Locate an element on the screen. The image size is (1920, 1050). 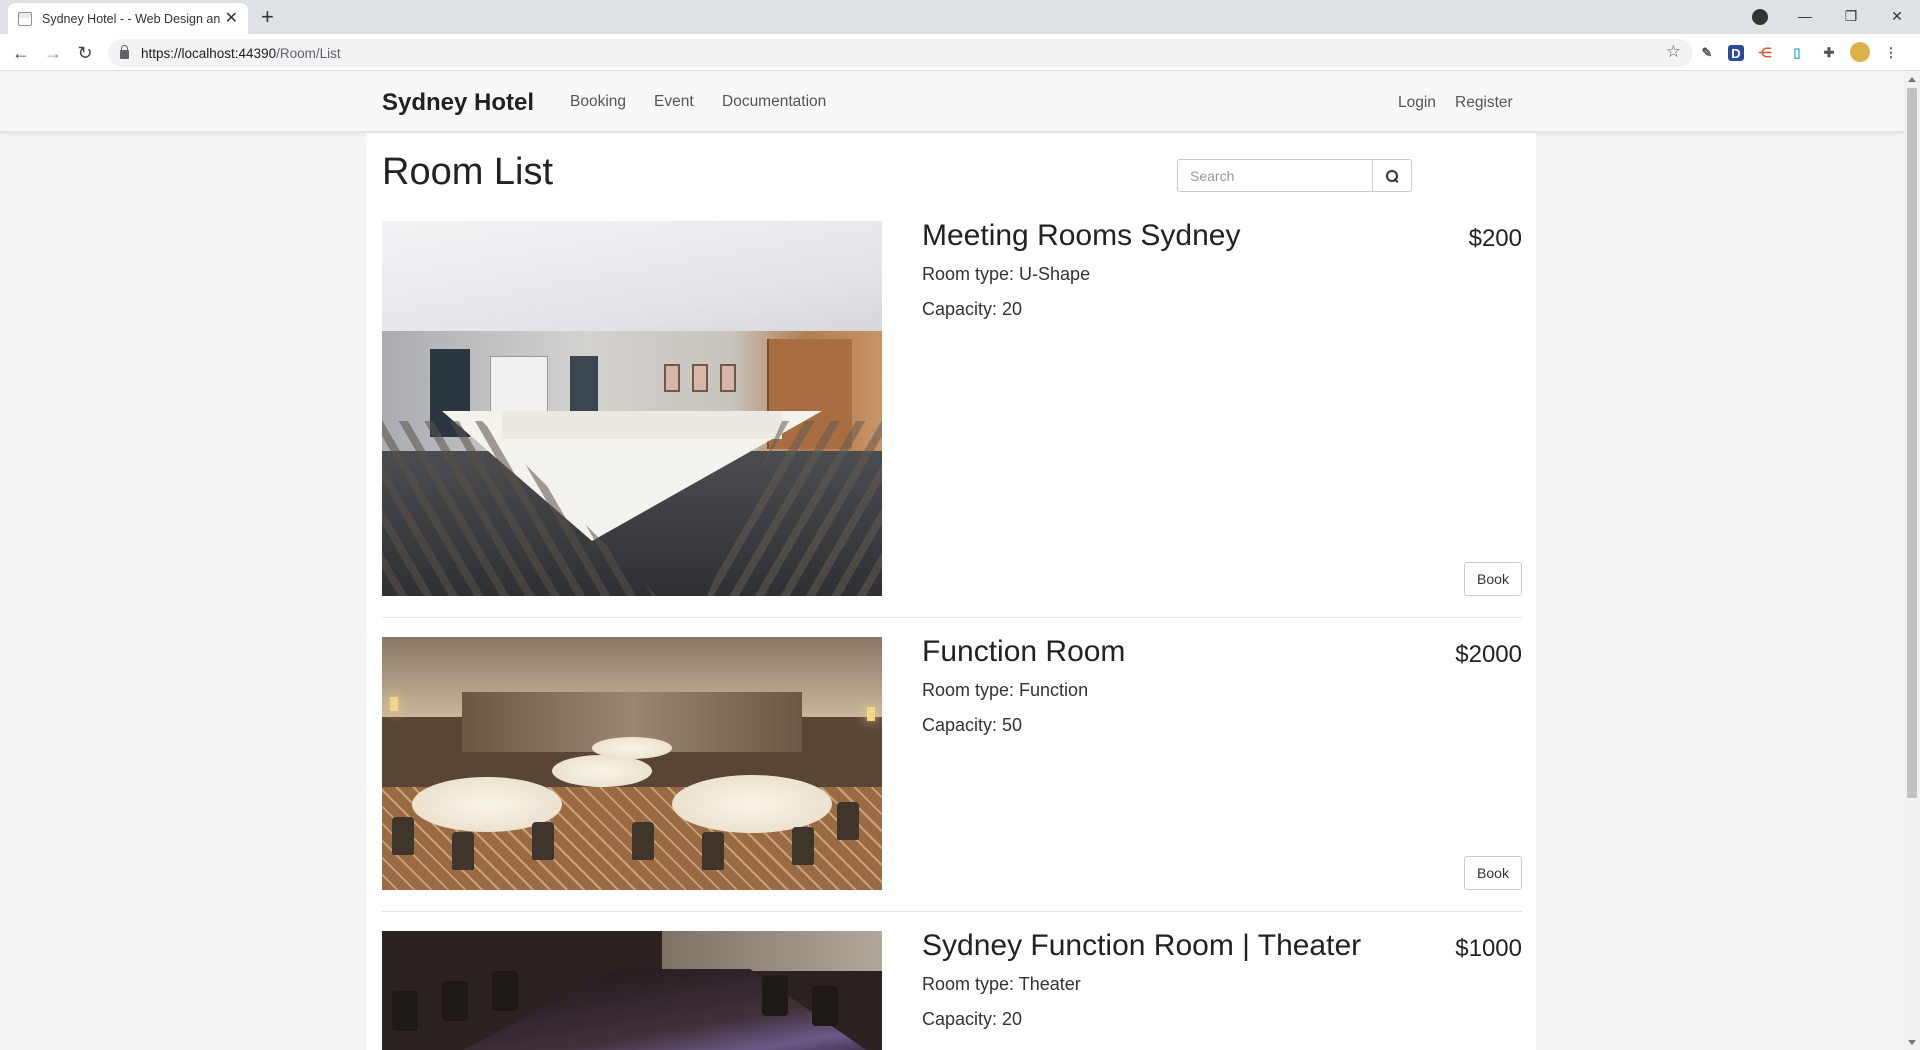
eyedropper-extension-icon: ✎ is located at coordinates (1707, 53).